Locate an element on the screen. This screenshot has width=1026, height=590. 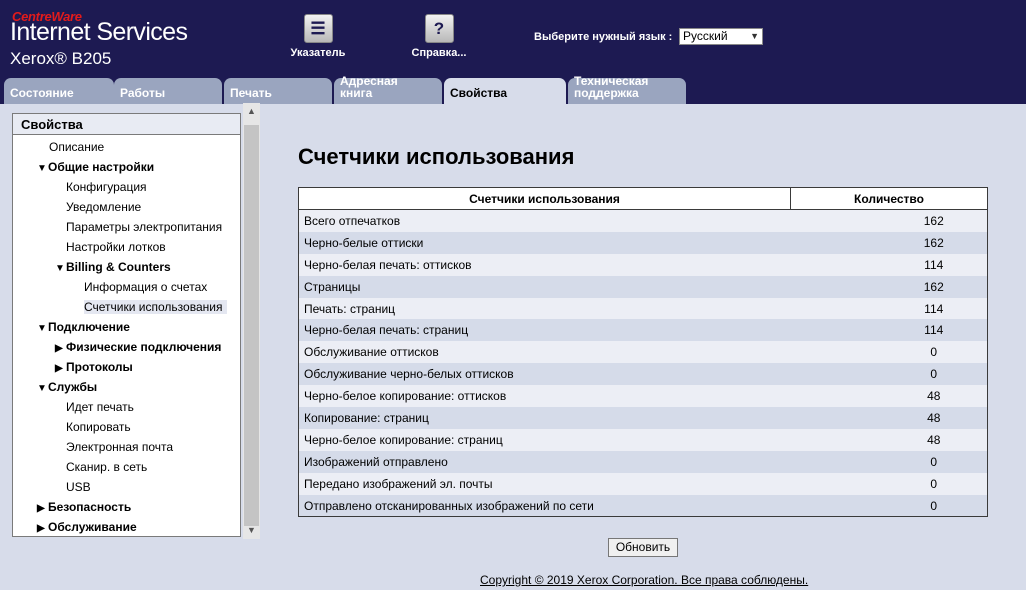
table-row: Обслуживание оттисков 0 is located at coordinates (643, 352).